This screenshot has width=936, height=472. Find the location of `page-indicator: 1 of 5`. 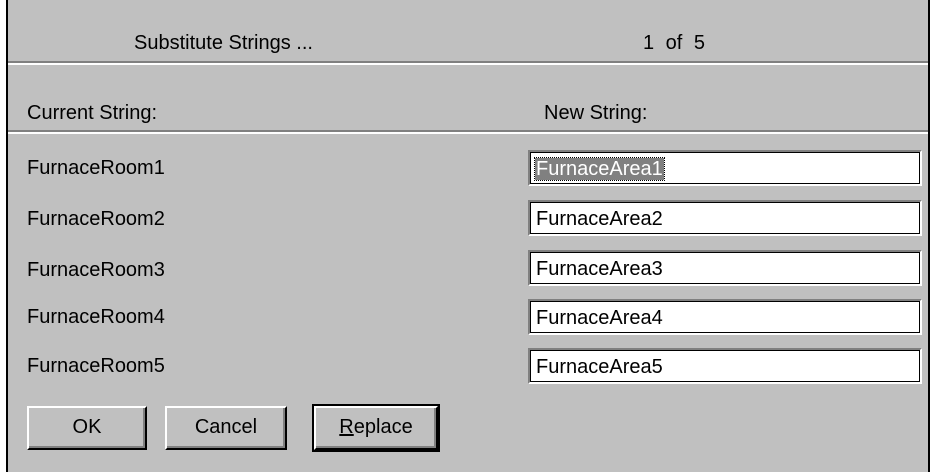

page-indicator: 1 of 5 is located at coordinates (674, 43).